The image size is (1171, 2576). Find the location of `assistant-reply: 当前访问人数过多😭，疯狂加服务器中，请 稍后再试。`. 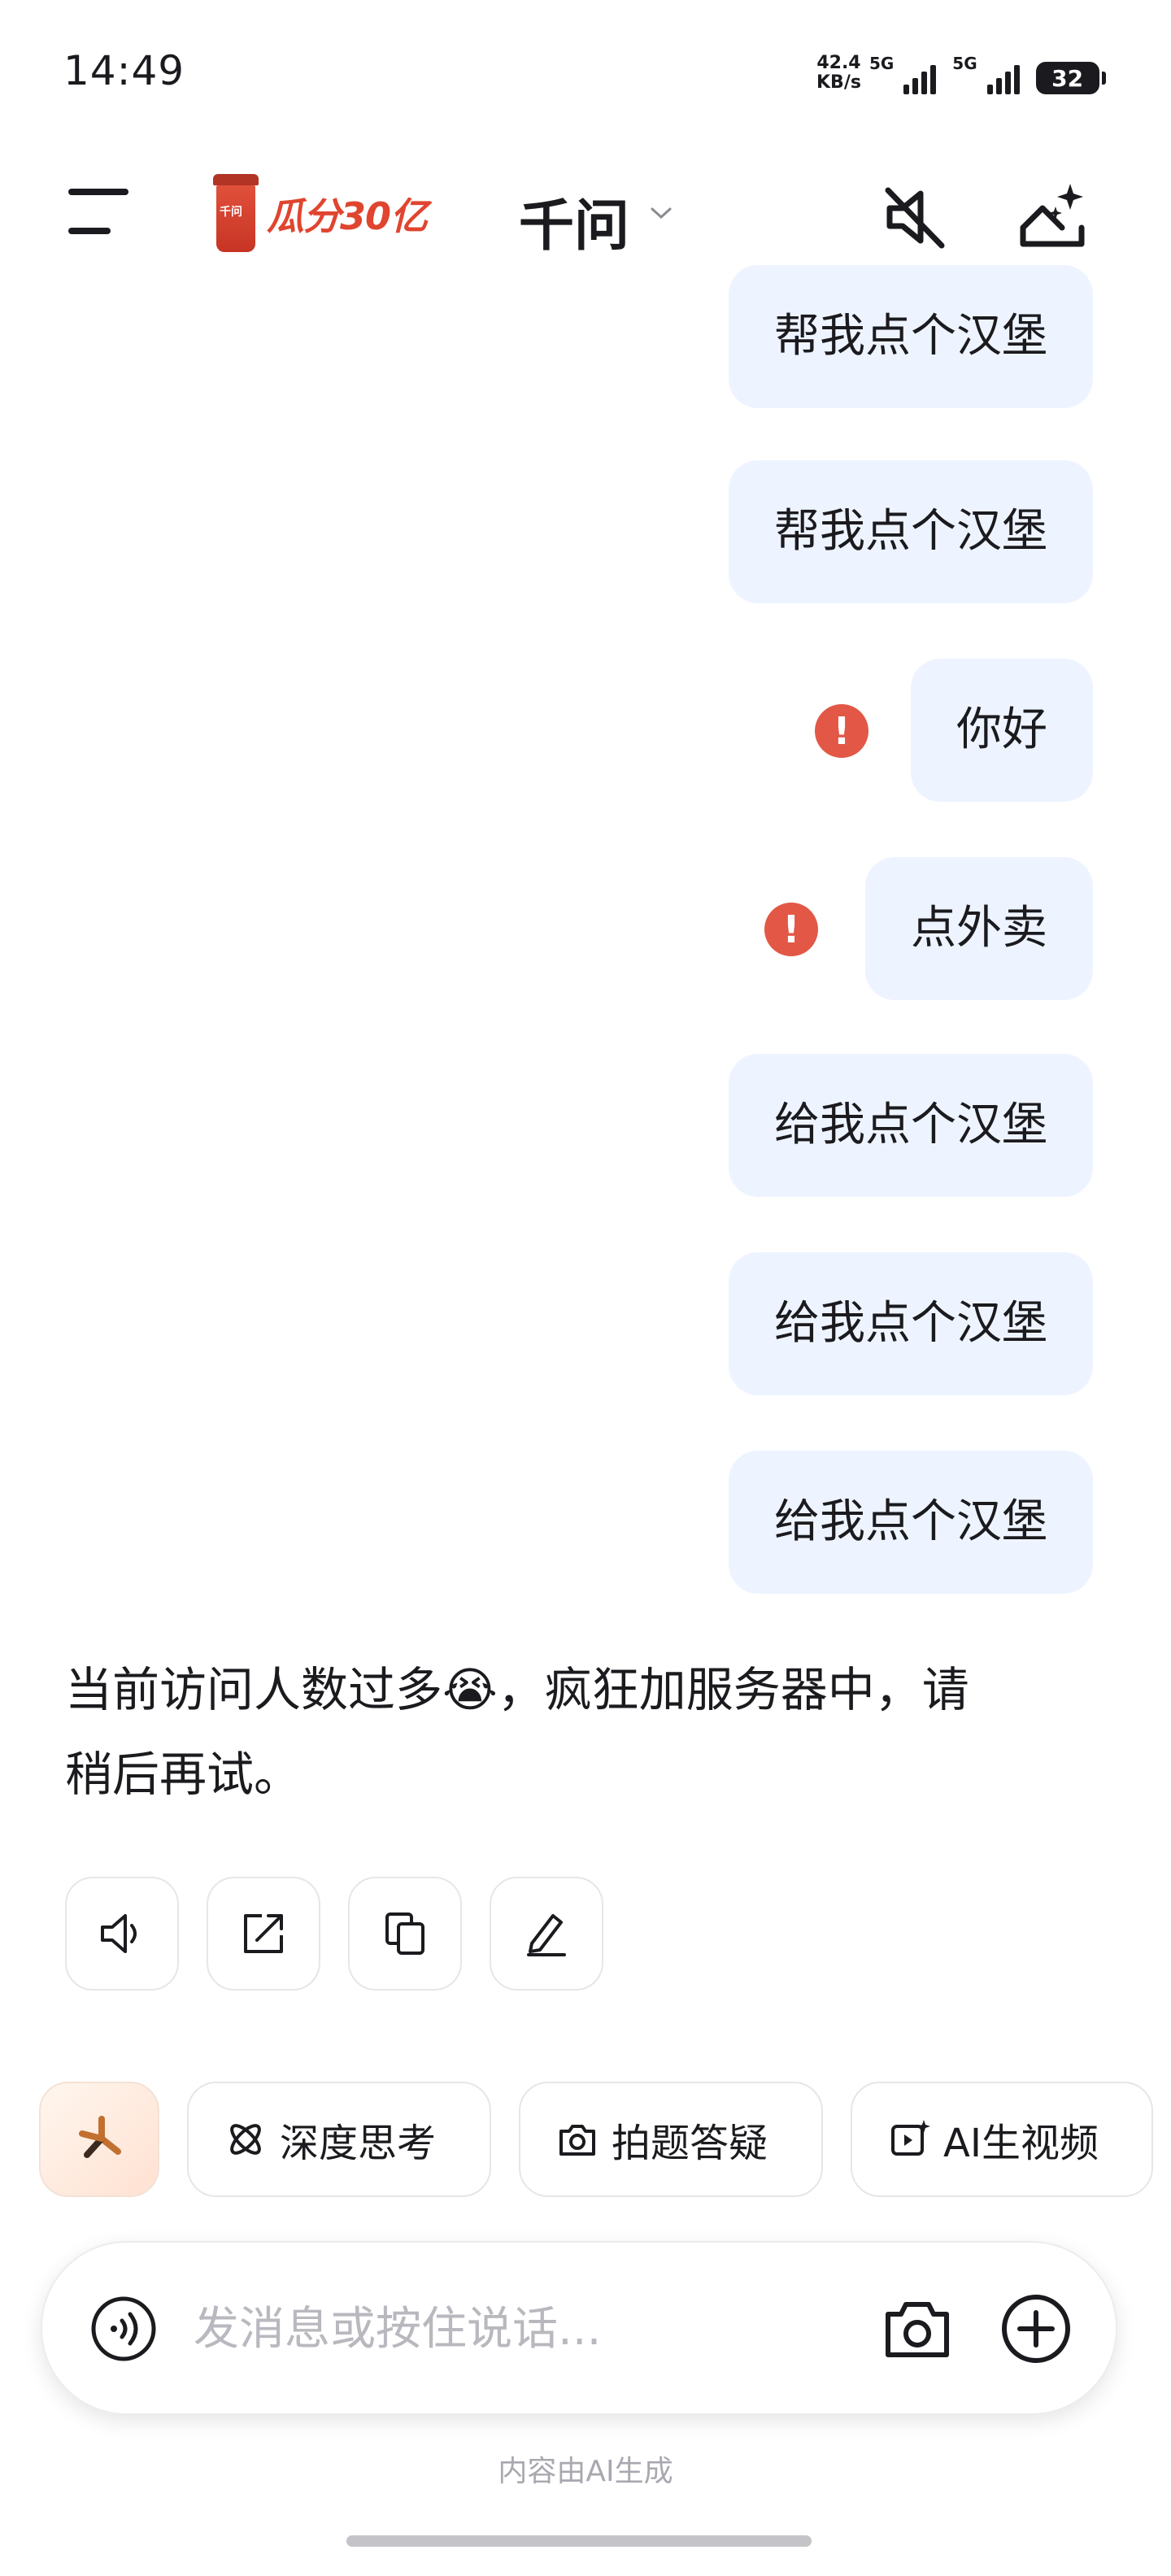

assistant-reply: 当前访问人数过多😭，疯狂加服务器中，请 稍后再试。 is located at coordinates (577, 1732).